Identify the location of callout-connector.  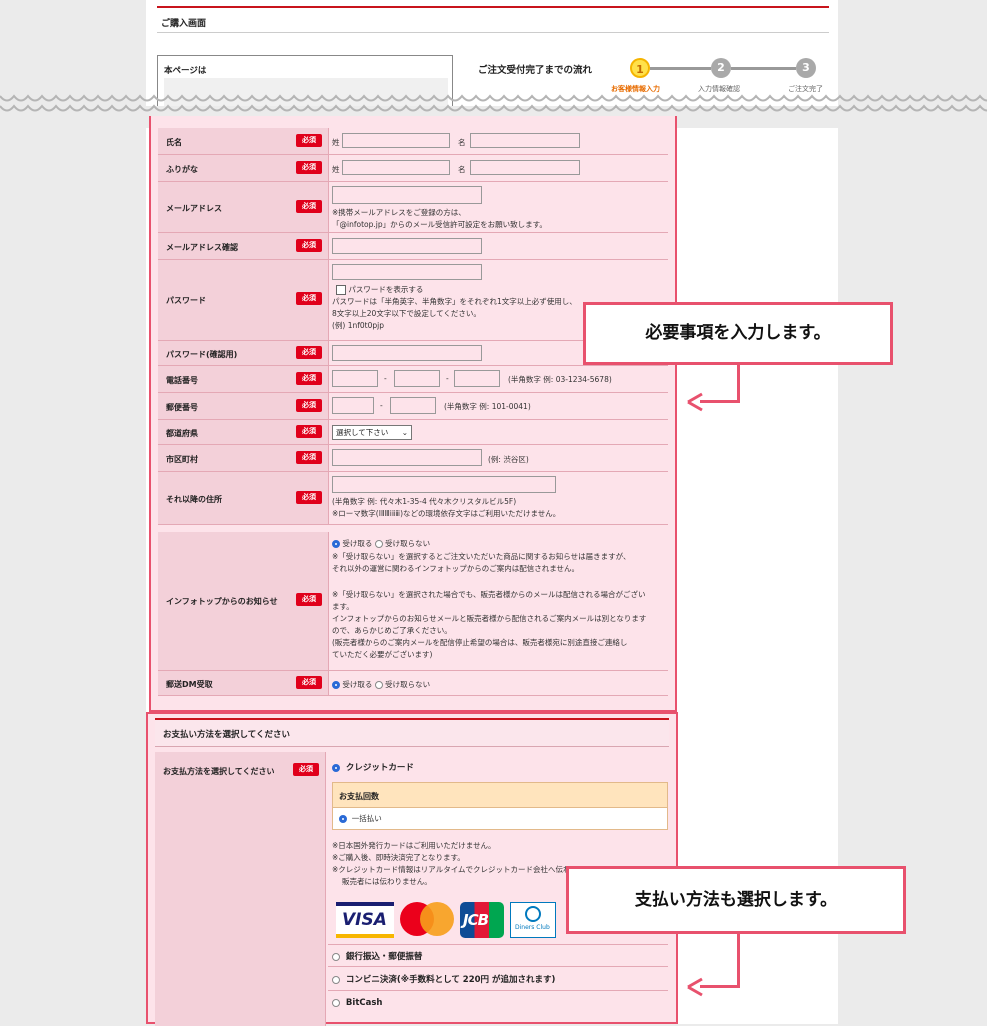
(720, 986).